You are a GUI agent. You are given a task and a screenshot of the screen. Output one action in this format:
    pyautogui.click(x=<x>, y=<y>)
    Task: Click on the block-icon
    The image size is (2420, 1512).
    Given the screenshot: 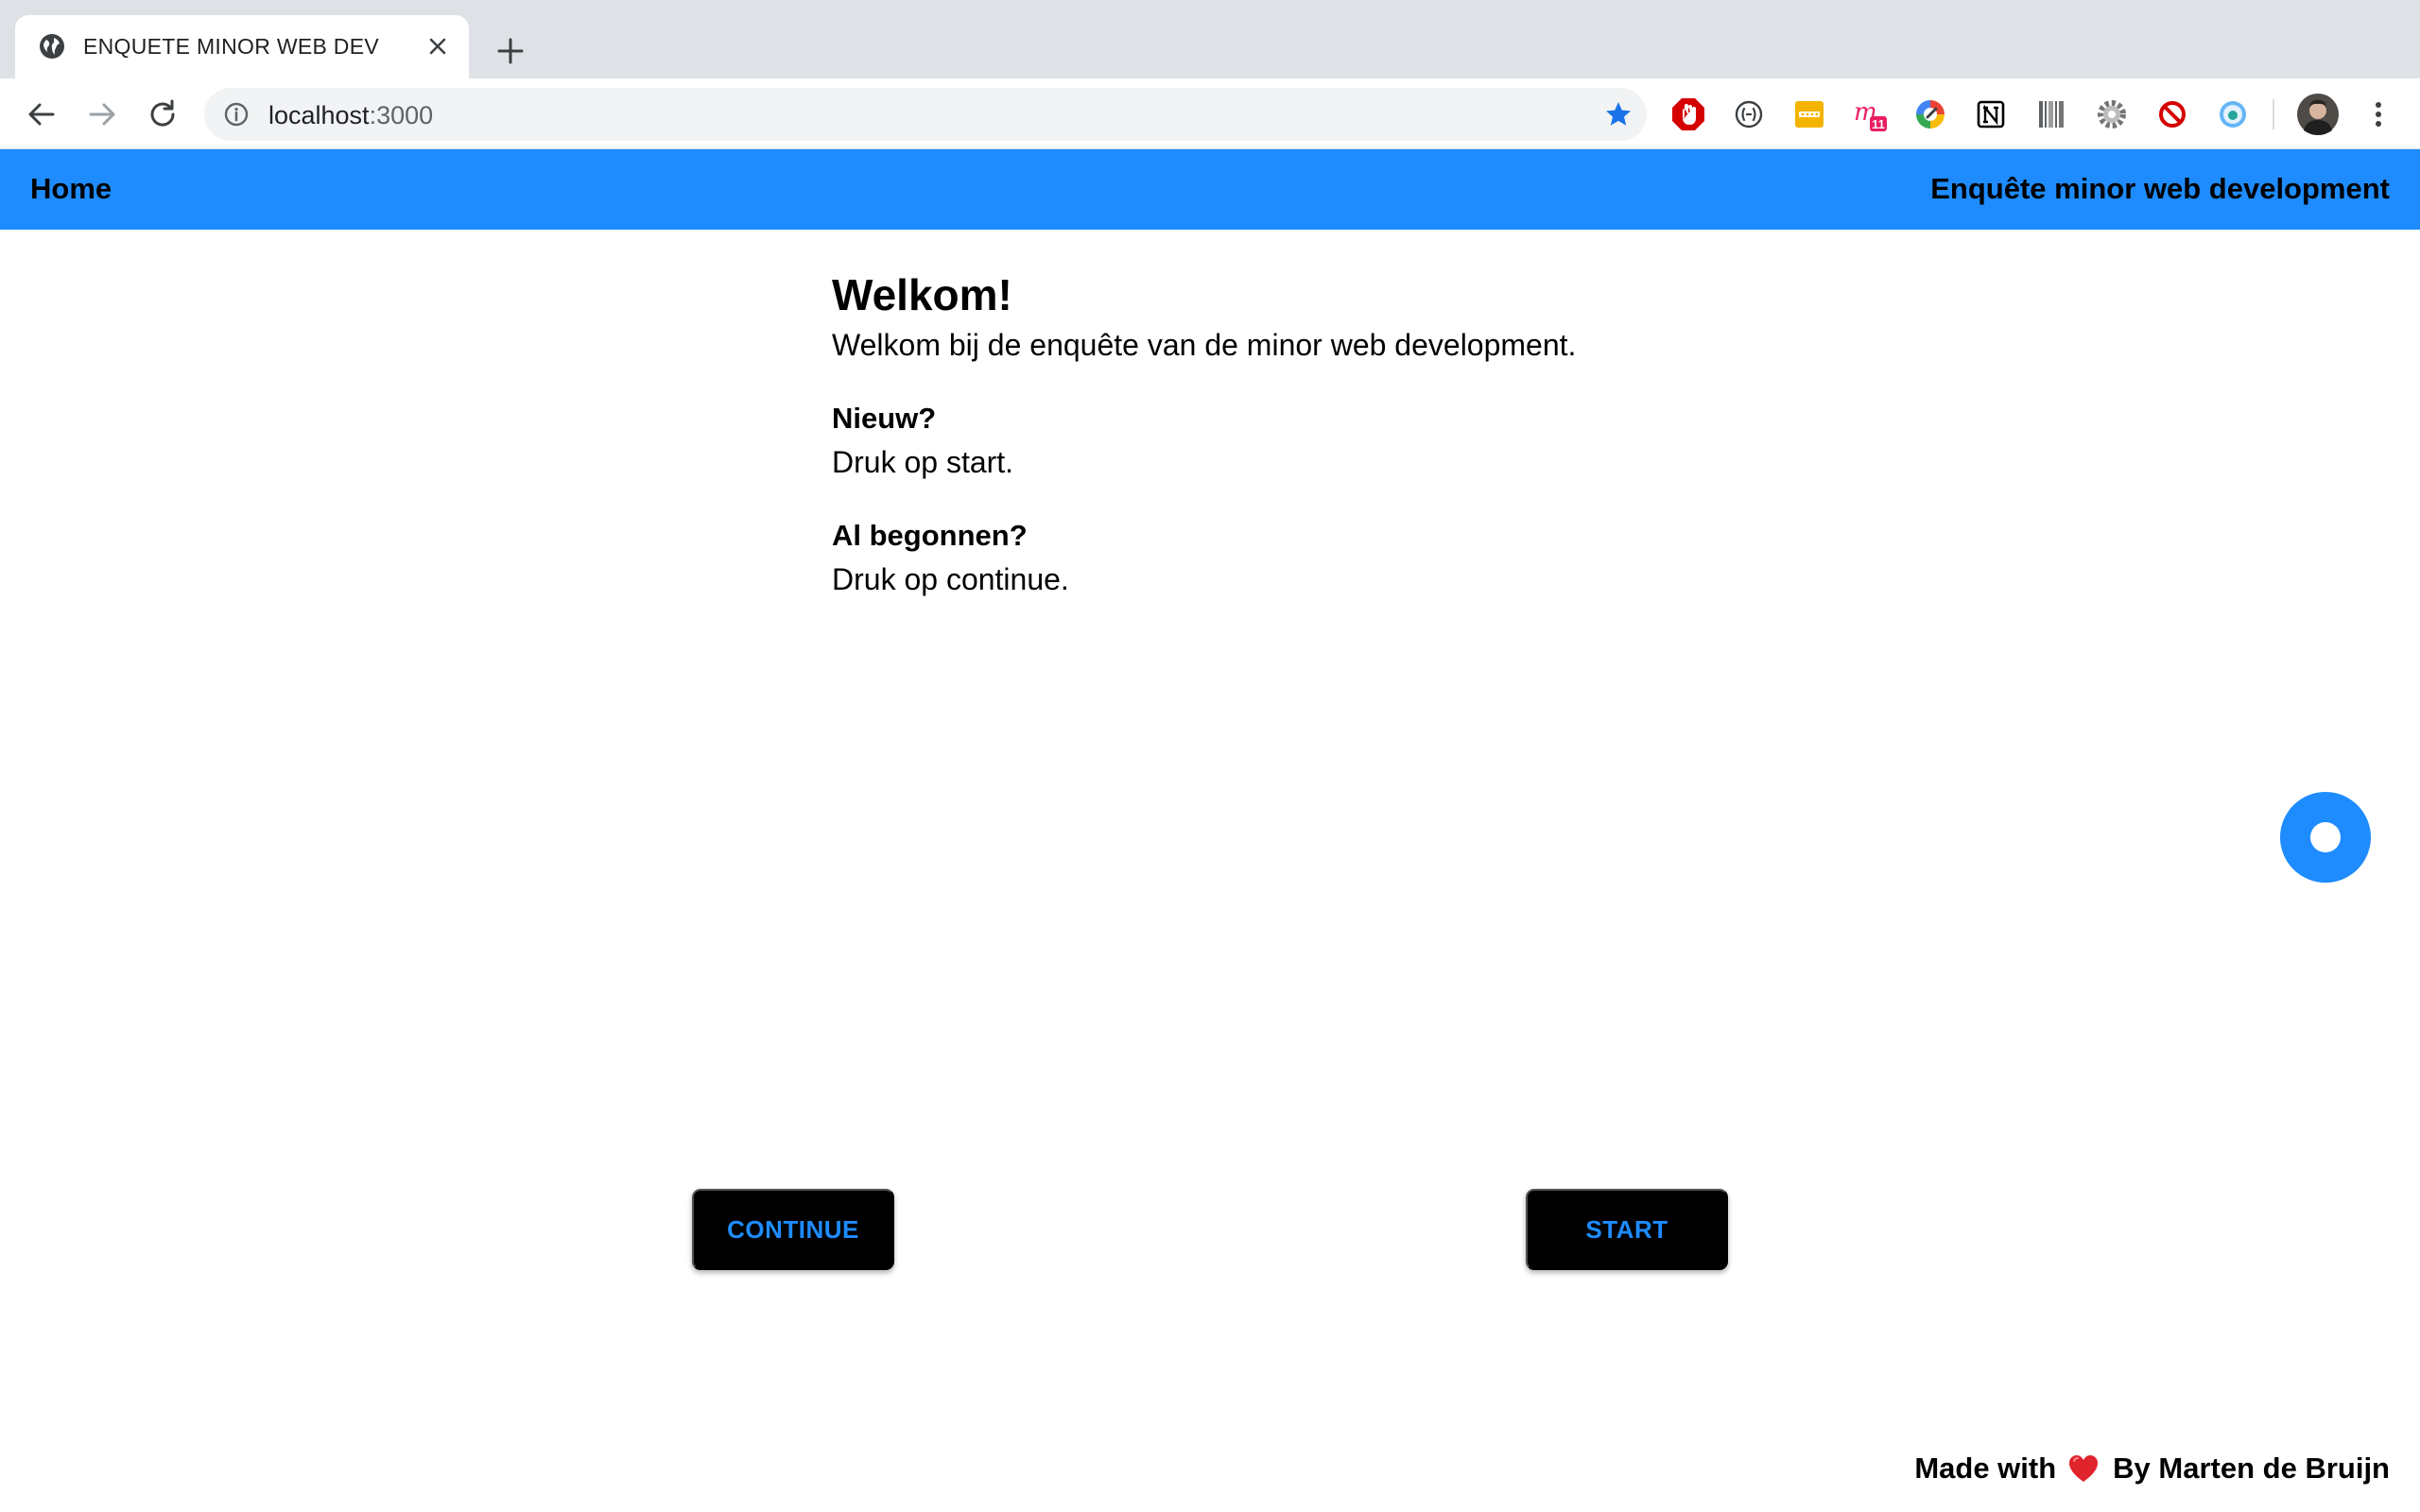 What is the action you would take?
    pyautogui.click(x=2172, y=114)
    